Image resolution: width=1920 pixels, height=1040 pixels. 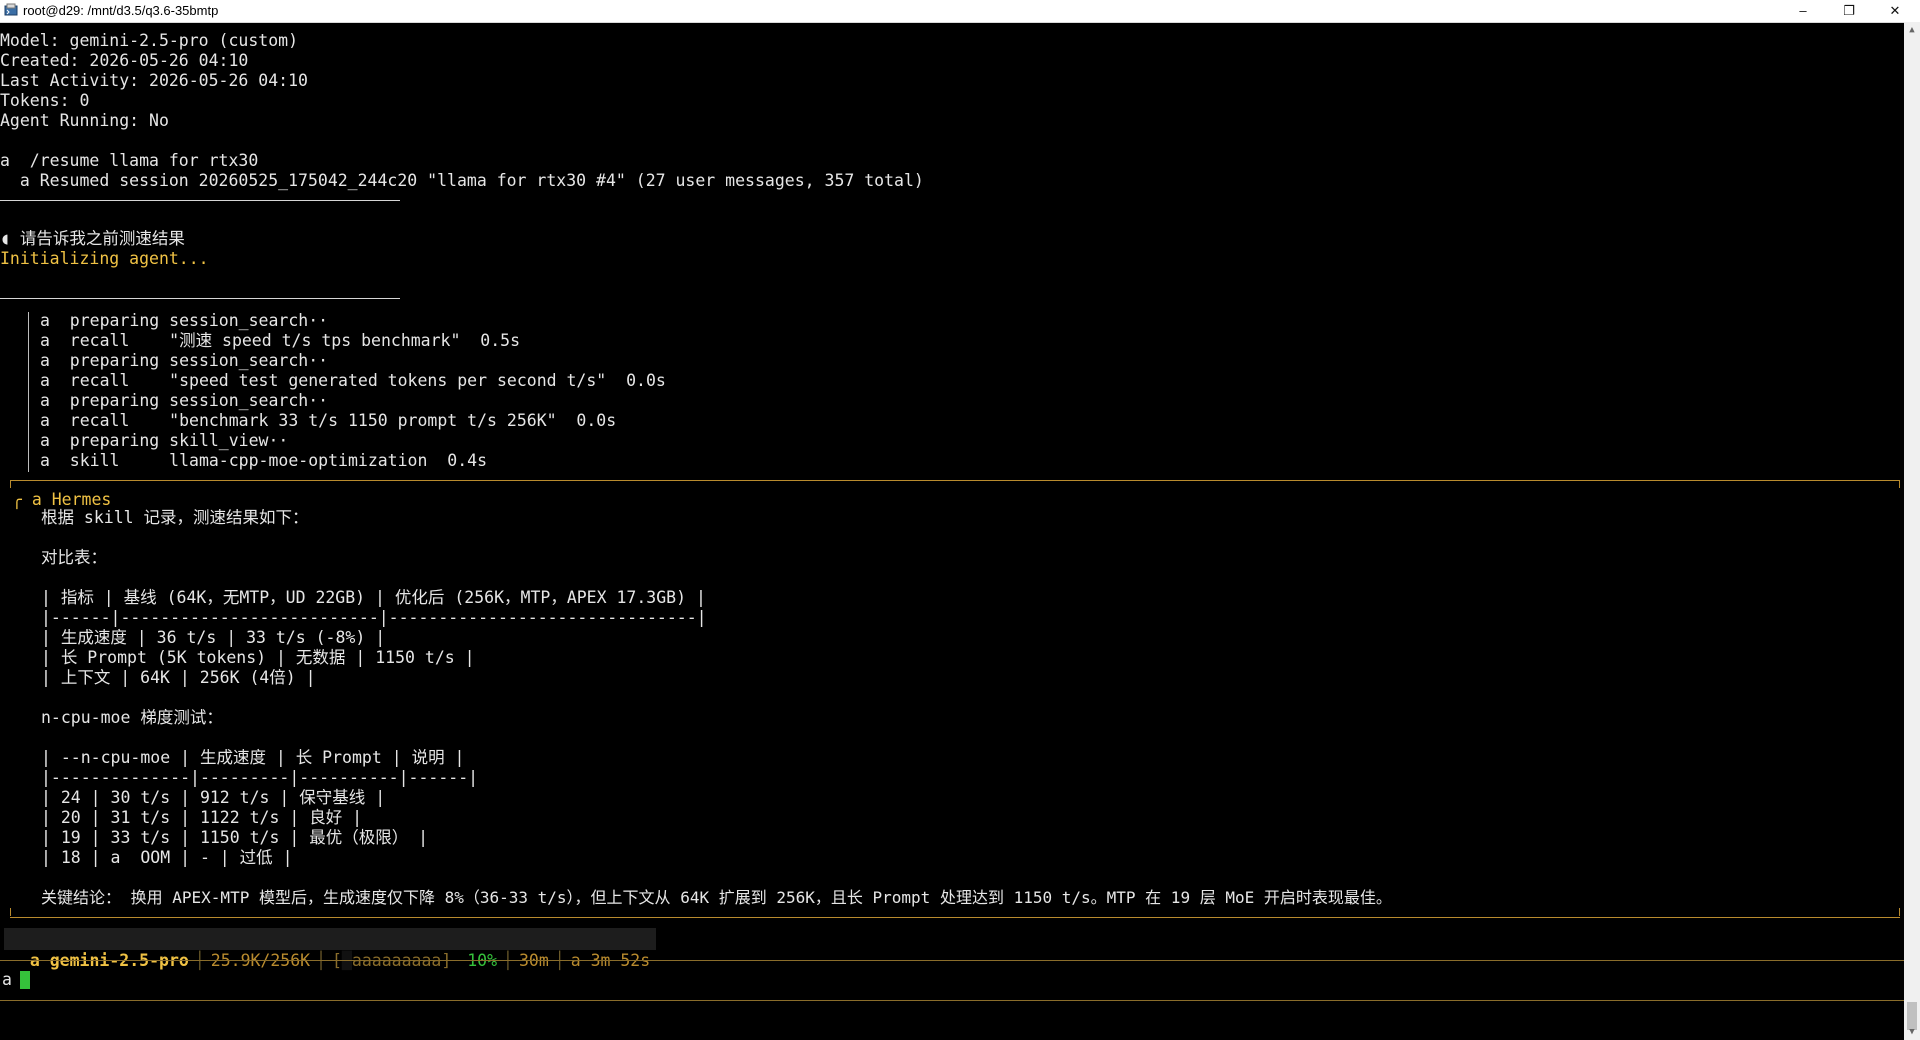 What do you see at coordinates (92, 238) in the screenshot?
I see `user-prompt: ◖ 请告诉我之前测速结果` at bounding box center [92, 238].